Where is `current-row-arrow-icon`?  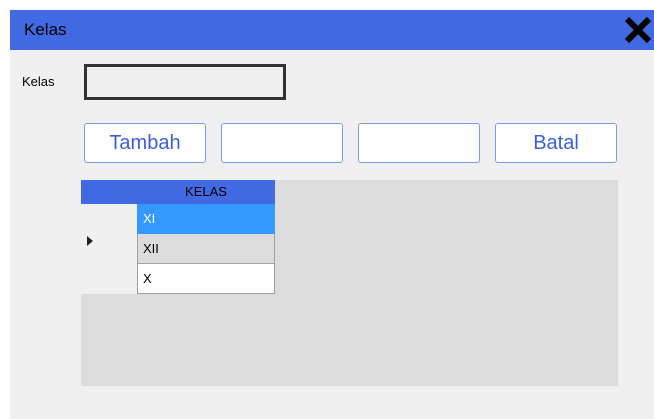 current-row-arrow-icon is located at coordinates (90, 241).